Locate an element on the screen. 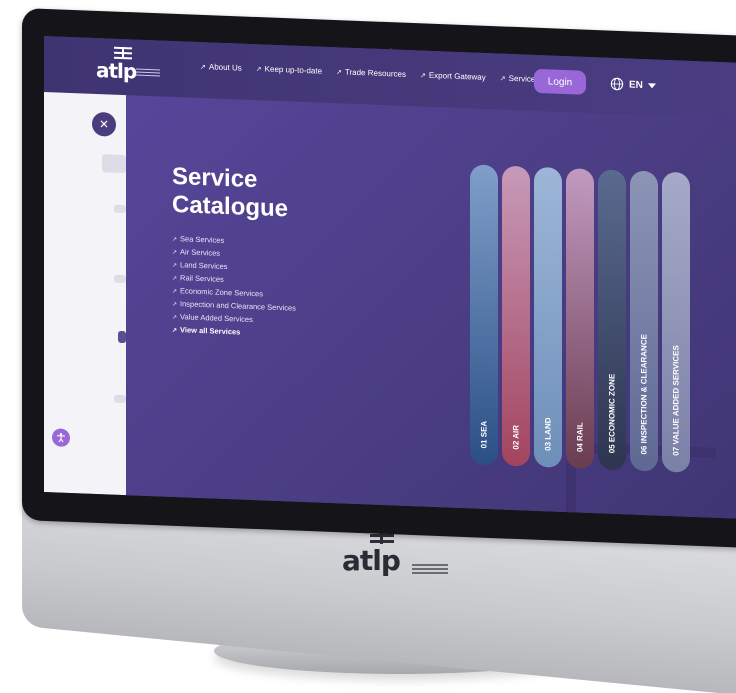 This screenshot has height=693, width=736. menu-item-keep-up-to-date: ↗ Keep up-to-date is located at coordinates (289, 70).